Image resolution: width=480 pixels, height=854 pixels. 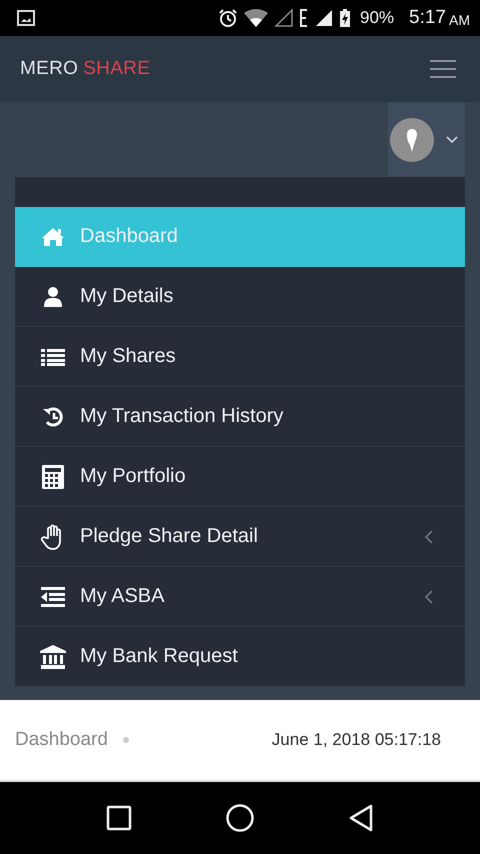 I want to click on menu-item-label: My Shares, so click(x=128, y=356).